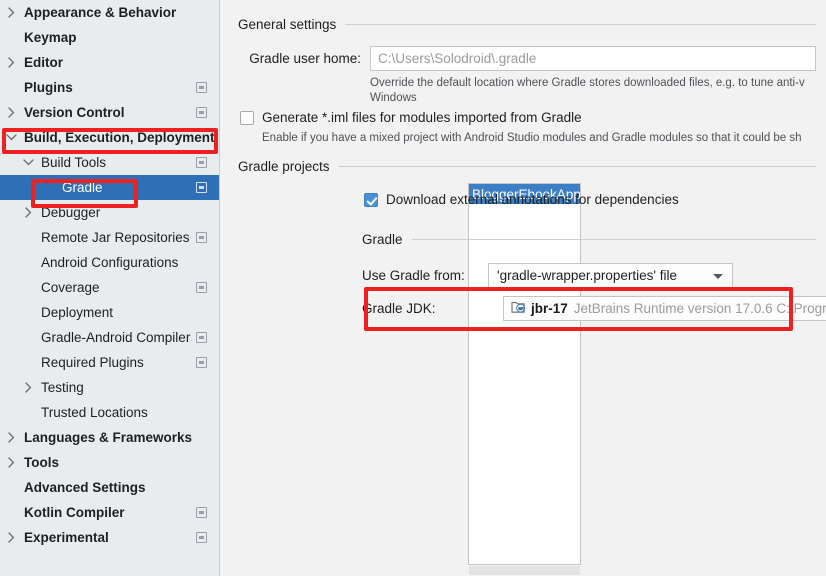 Image resolution: width=826 pixels, height=576 pixels. What do you see at coordinates (100, 12) in the screenshot?
I see `sidebar-item-label: Appearance & Behavior` at bounding box center [100, 12].